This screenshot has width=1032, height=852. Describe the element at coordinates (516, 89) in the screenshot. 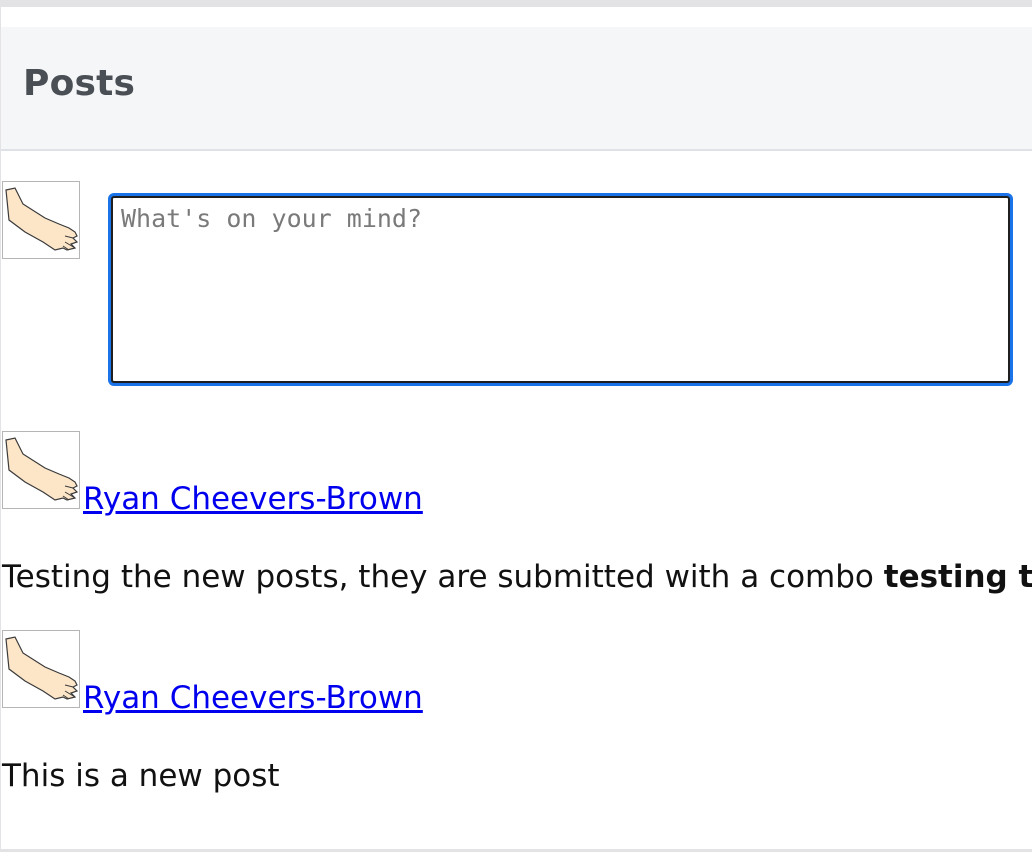

I see `card-header: Posts` at that location.